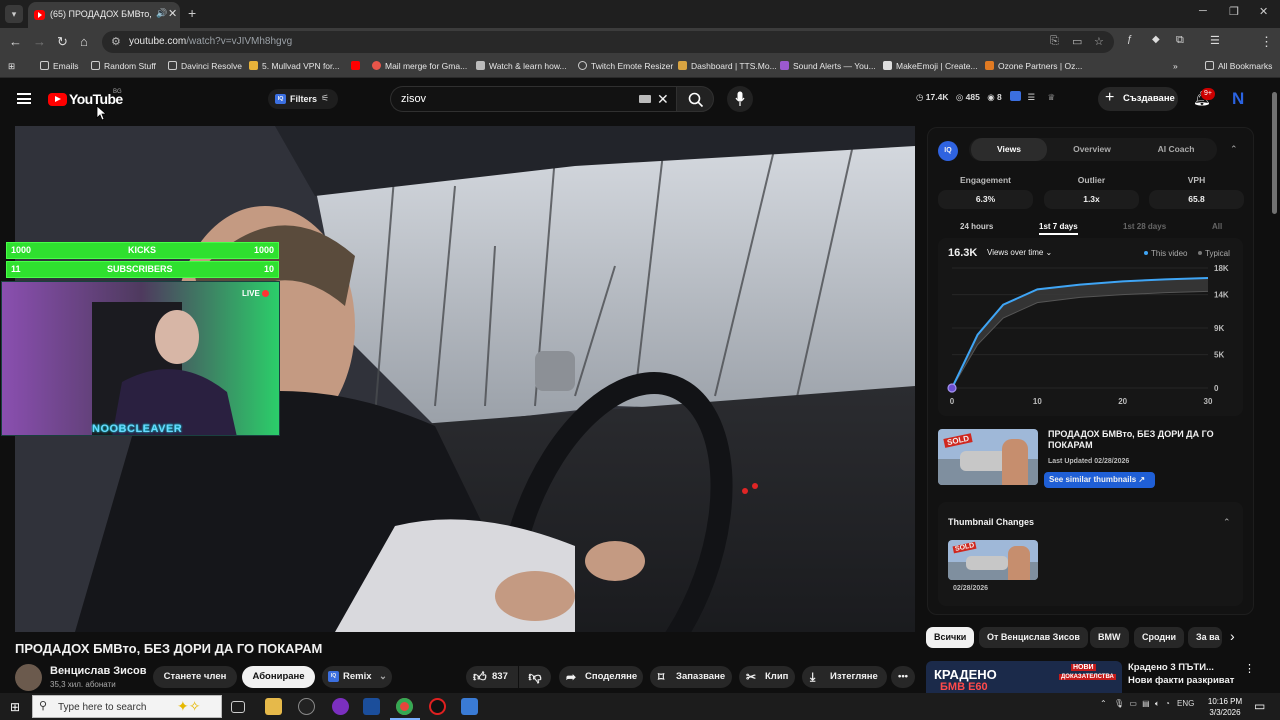 Image resolution: width=1280 pixels, height=720 pixels. Describe the element at coordinates (39, 41) in the screenshot. I see `forward-icon: →` at that location.